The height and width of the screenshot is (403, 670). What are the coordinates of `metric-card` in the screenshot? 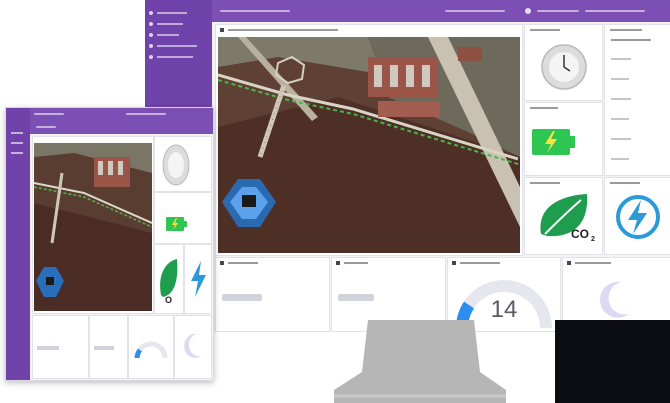 It's located at (108, 347).